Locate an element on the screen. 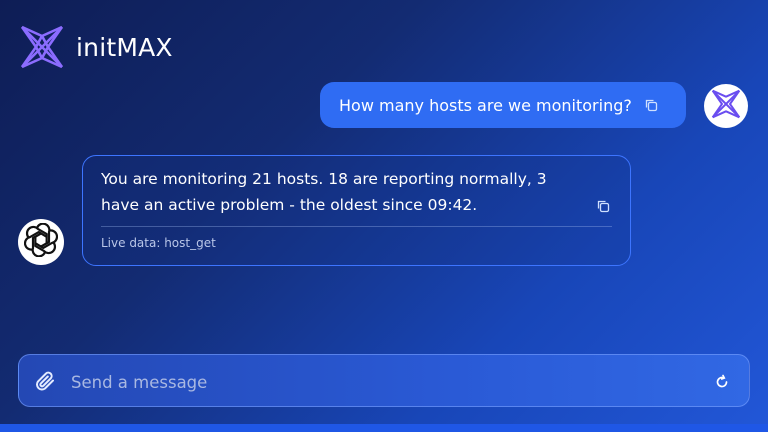 The height and width of the screenshot is (432, 768). assistant-avatar is located at coordinates (41, 242).